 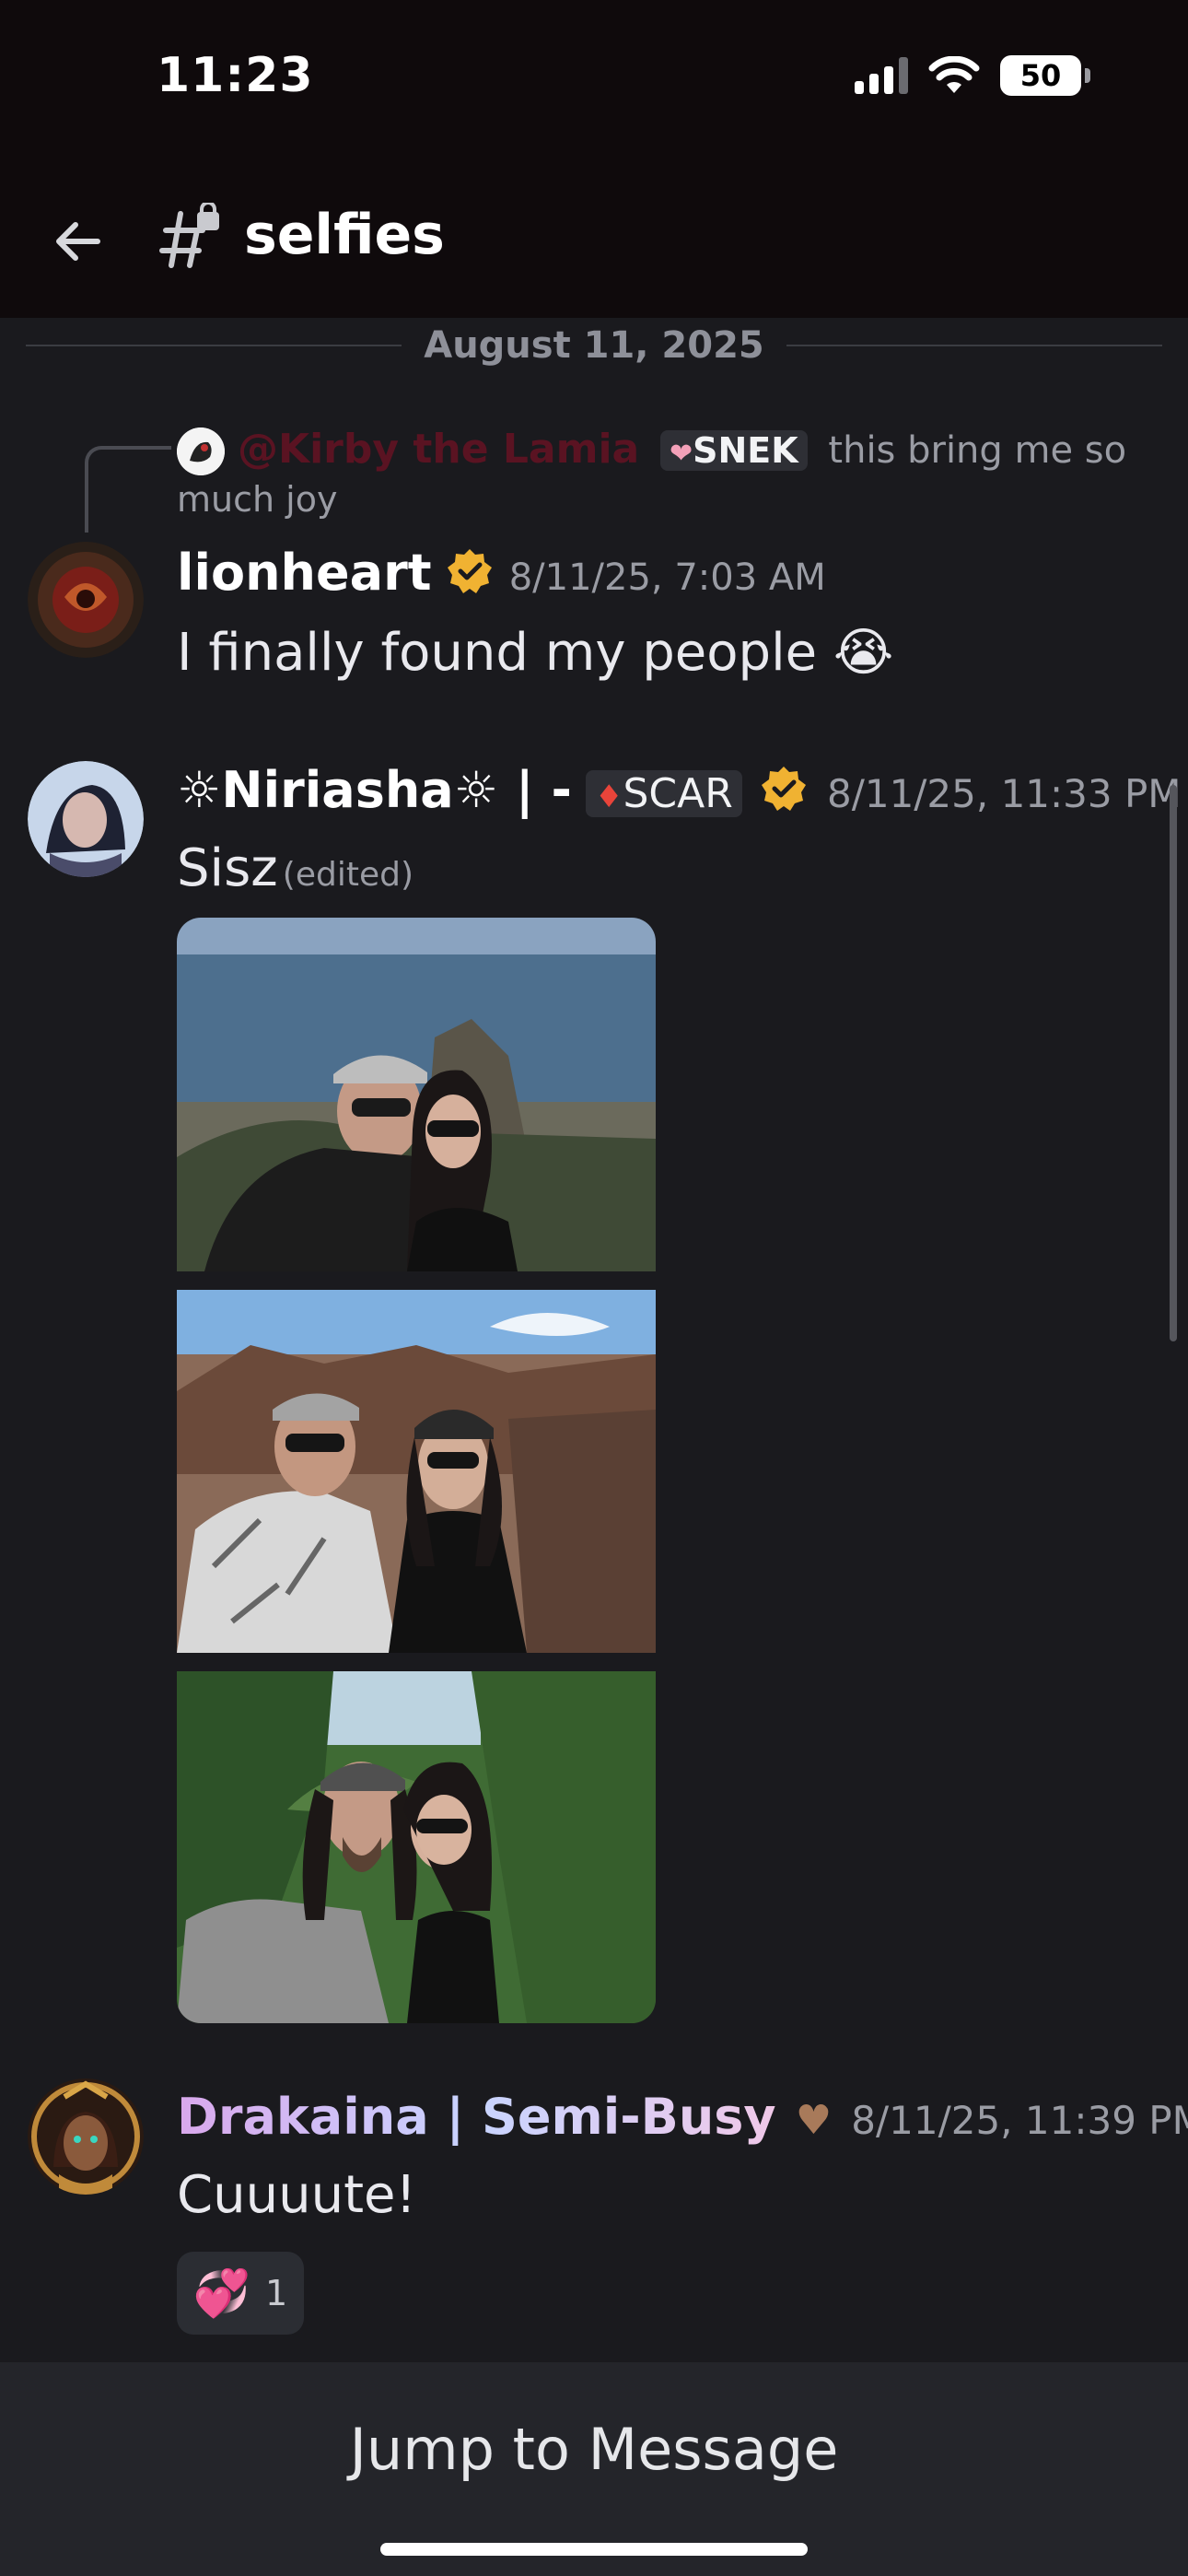 I want to click on locked-channel-icon, so click(x=189, y=235).